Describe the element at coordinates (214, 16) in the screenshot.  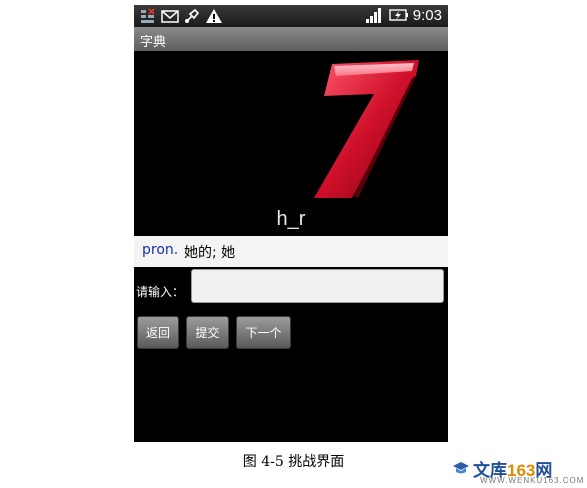
I see `warning-icon` at that location.